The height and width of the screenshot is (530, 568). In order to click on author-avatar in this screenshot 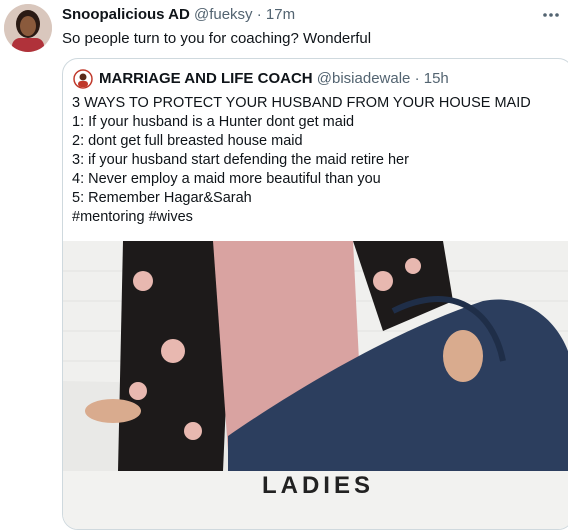, I will do `click(28, 28)`.